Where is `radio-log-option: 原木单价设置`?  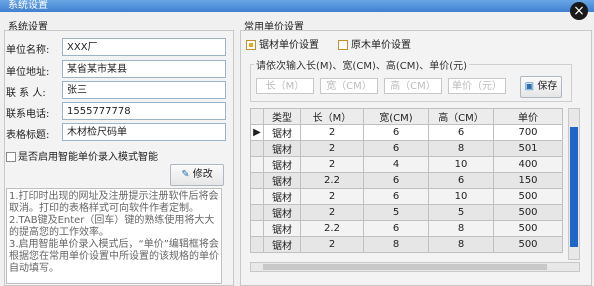
radio-log-option: 原木单价设置 is located at coordinates (374, 43).